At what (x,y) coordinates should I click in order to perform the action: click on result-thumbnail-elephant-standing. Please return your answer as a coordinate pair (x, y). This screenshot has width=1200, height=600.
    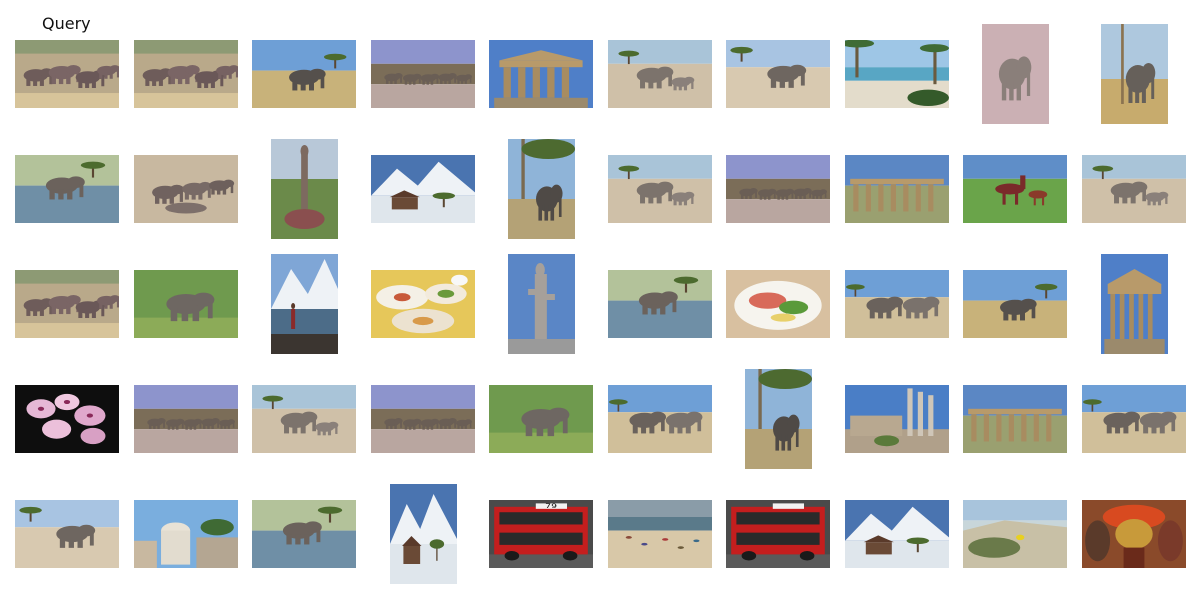
    Looking at the image, I should click on (1015, 74).